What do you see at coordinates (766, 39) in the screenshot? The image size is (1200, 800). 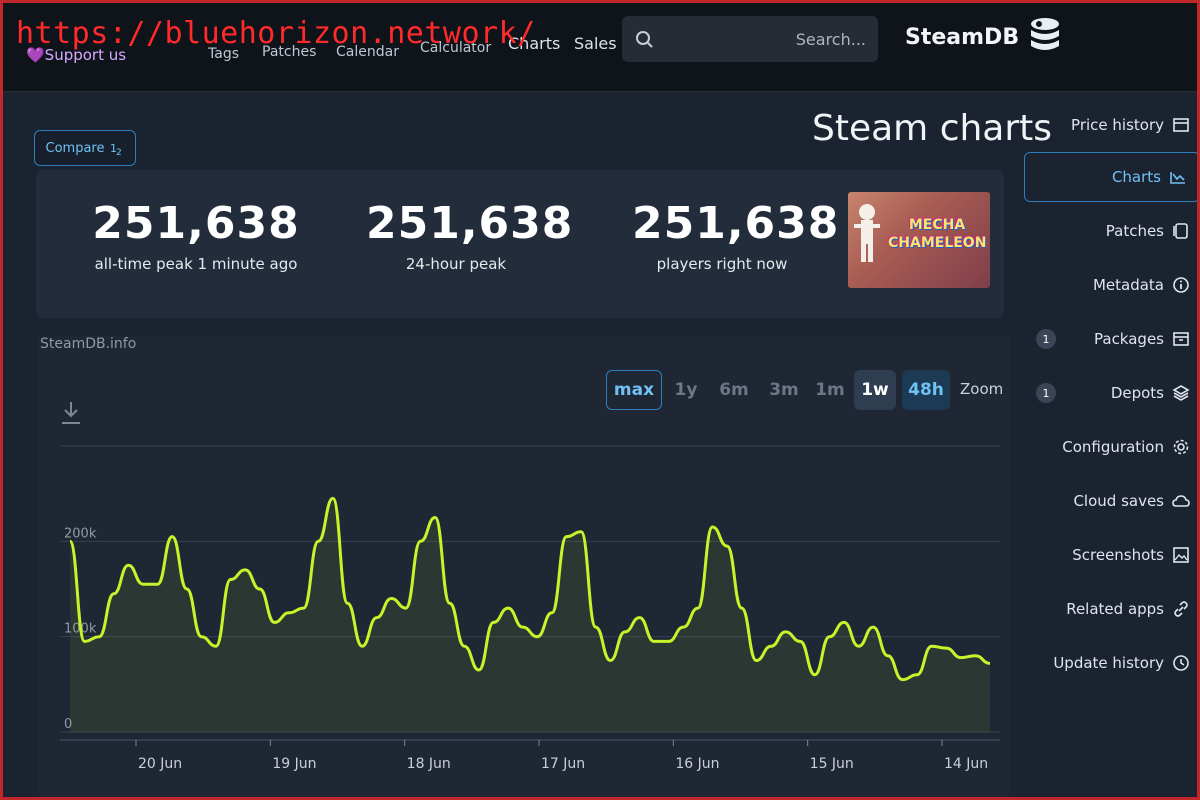 I see `search-input` at bounding box center [766, 39].